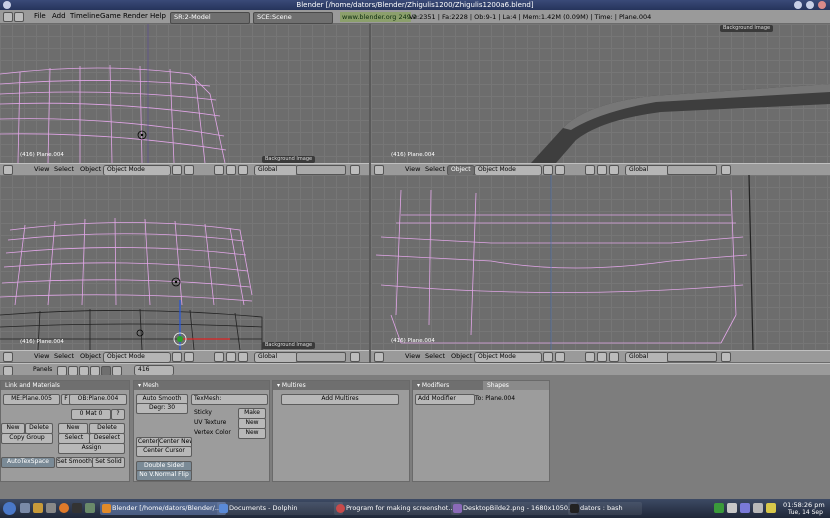 The image size is (830, 518). I want to click on assign-button: Assign, so click(91, 448).